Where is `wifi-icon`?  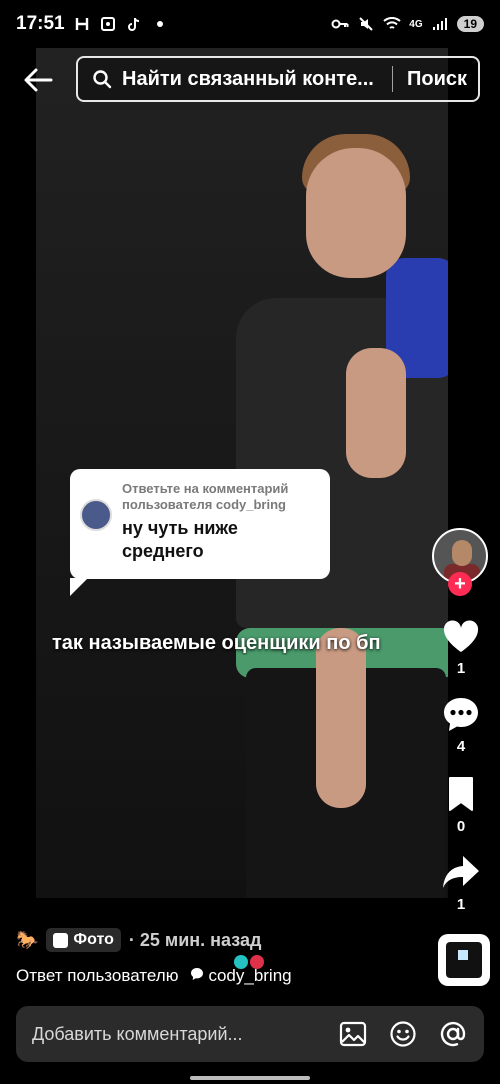 wifi-icon is located at coordinates (392, 24).